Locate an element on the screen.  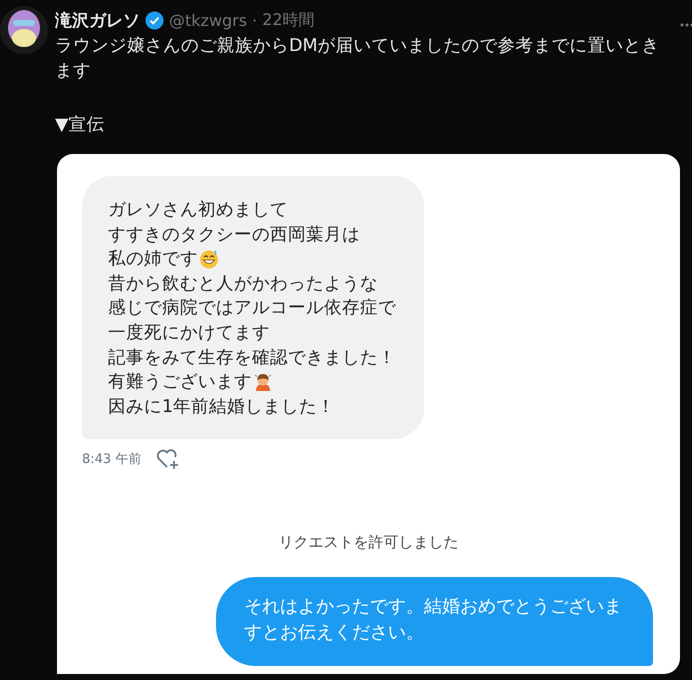
author-name: 滝沢ガレソ is located at coordinates (97, 20).